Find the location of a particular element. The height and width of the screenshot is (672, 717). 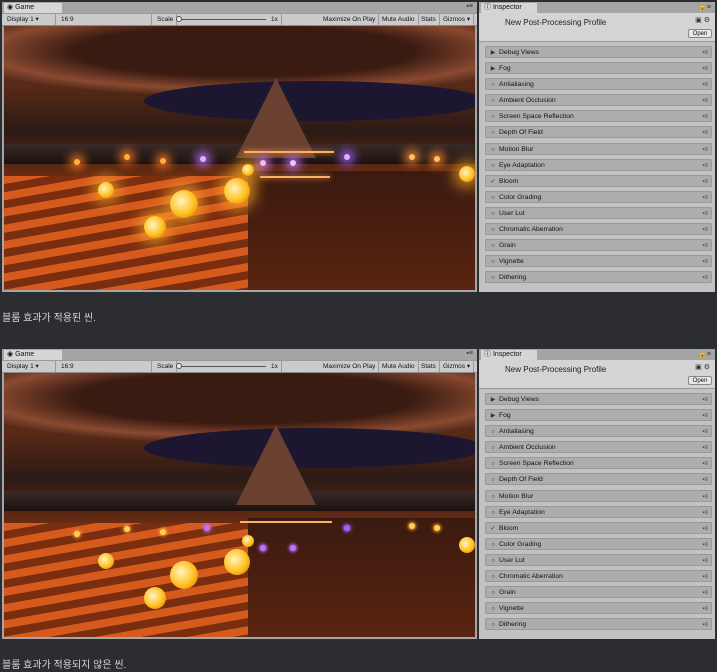

effect-row: ○ Color Grading ▪≡ is located at coordinates (598, 197).